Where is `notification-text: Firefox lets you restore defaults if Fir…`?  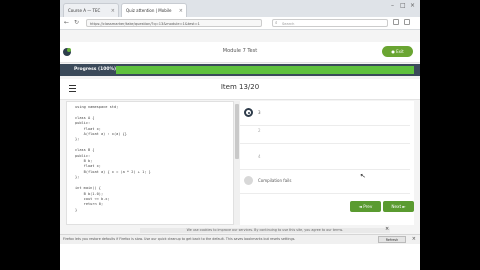
notification-text: Firefox lets you restore defaults if Fir… is located at coordinates (179, 239).